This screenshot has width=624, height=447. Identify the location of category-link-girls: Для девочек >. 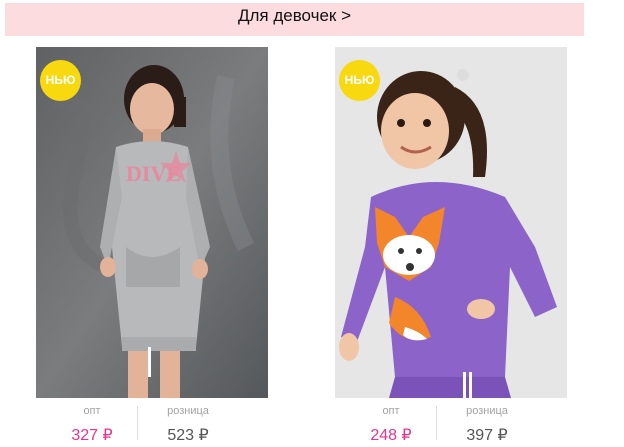
(294, 19).